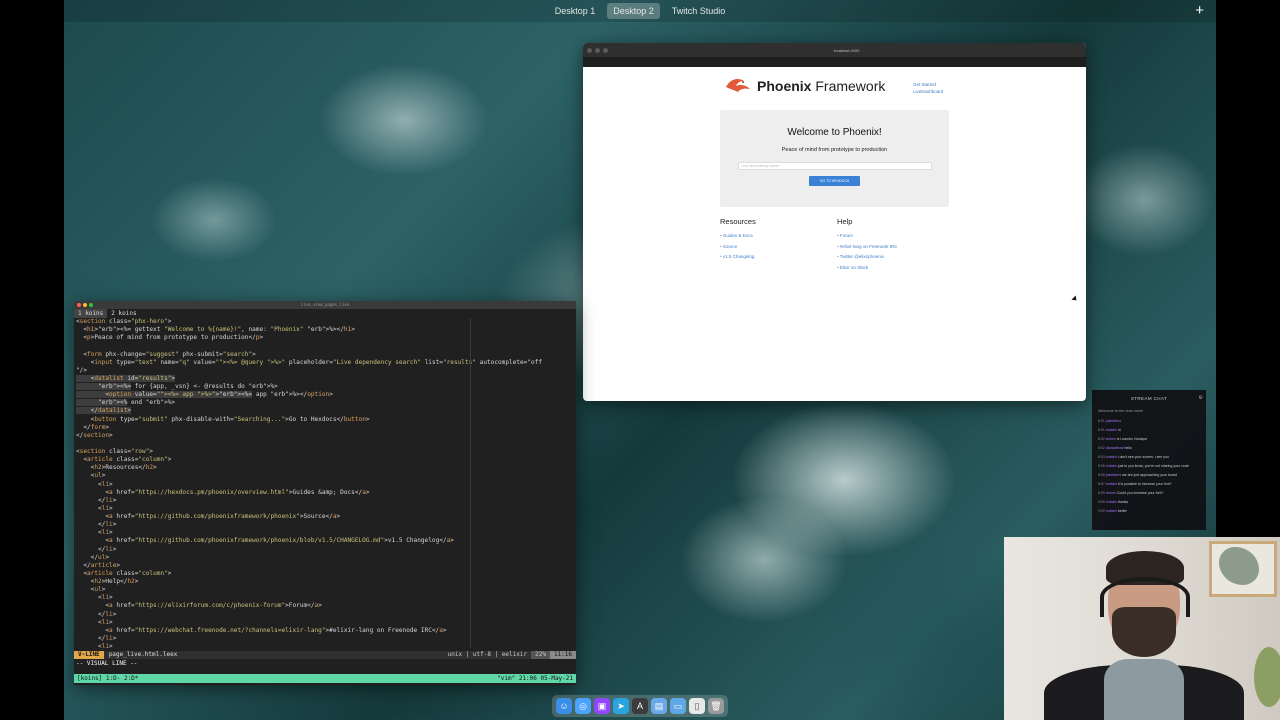 The image size is (1280, 720). Describe the element at coordinates (1110, 421) in the screenshot. I see `chat-message: 8:51 justsilvers` at that location.